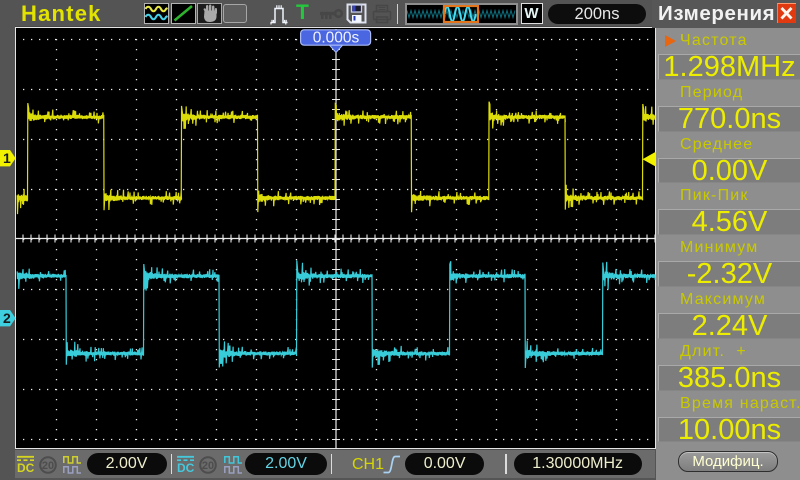 The height and width of the screenshot is (480, 800). What do you see at coordinates (336, 37) in the screenshot?
I see `svg-text: 0.000s` at bounding box center [336, 37].